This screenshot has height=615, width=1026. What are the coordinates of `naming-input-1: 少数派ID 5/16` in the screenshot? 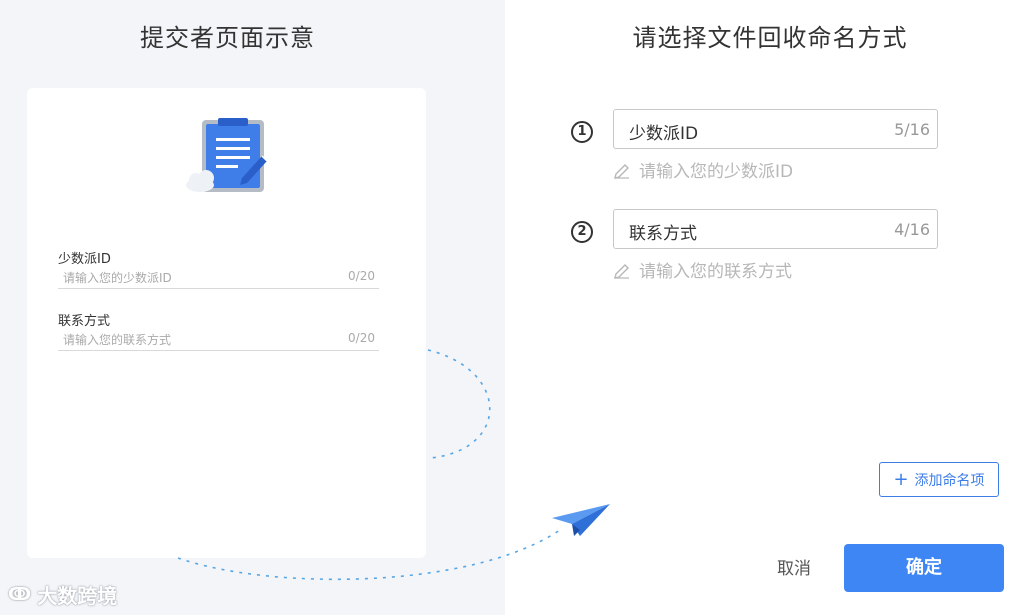 It's located at (775, 129).